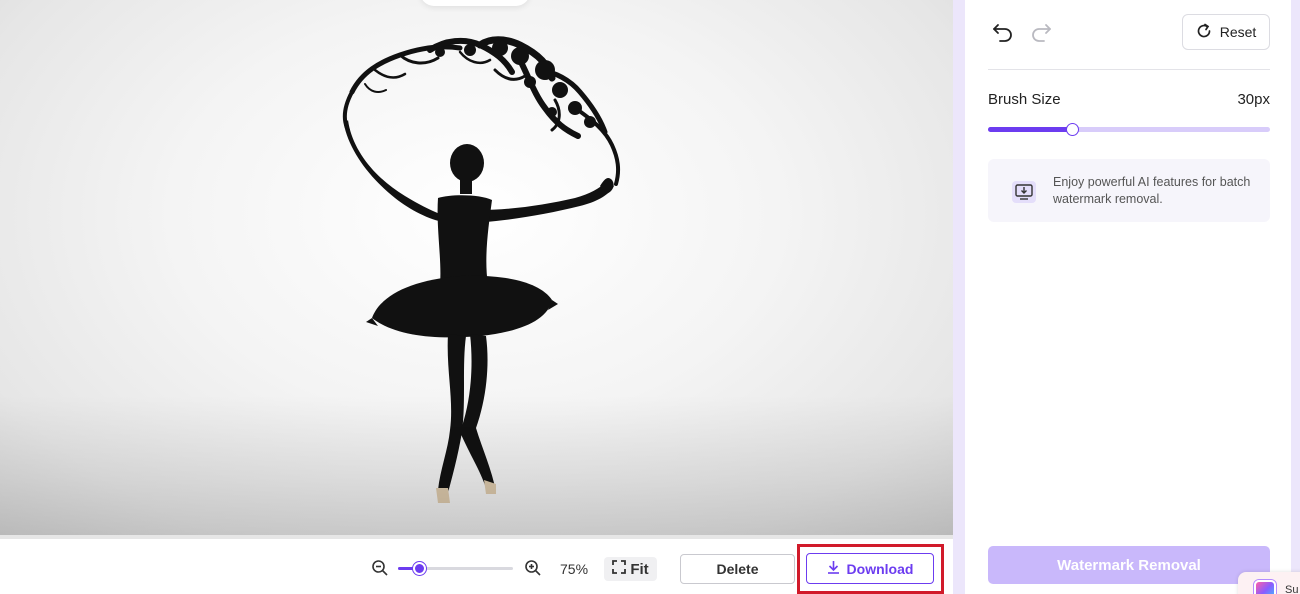  I want to click on canvas-top-tab, so click(475, 3).